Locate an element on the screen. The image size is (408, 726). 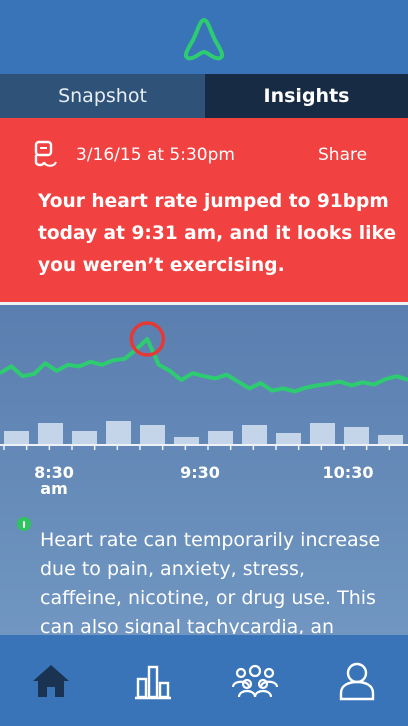
stats-icon is located at coordinates (153, 682).